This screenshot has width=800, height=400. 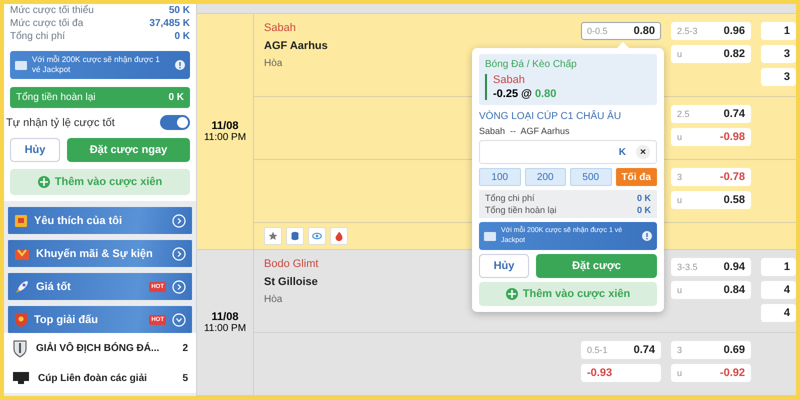 What do you see at coordinates (317, 236) in the screenshot?
I see `eye-icon` at bounding box center [317, 236].